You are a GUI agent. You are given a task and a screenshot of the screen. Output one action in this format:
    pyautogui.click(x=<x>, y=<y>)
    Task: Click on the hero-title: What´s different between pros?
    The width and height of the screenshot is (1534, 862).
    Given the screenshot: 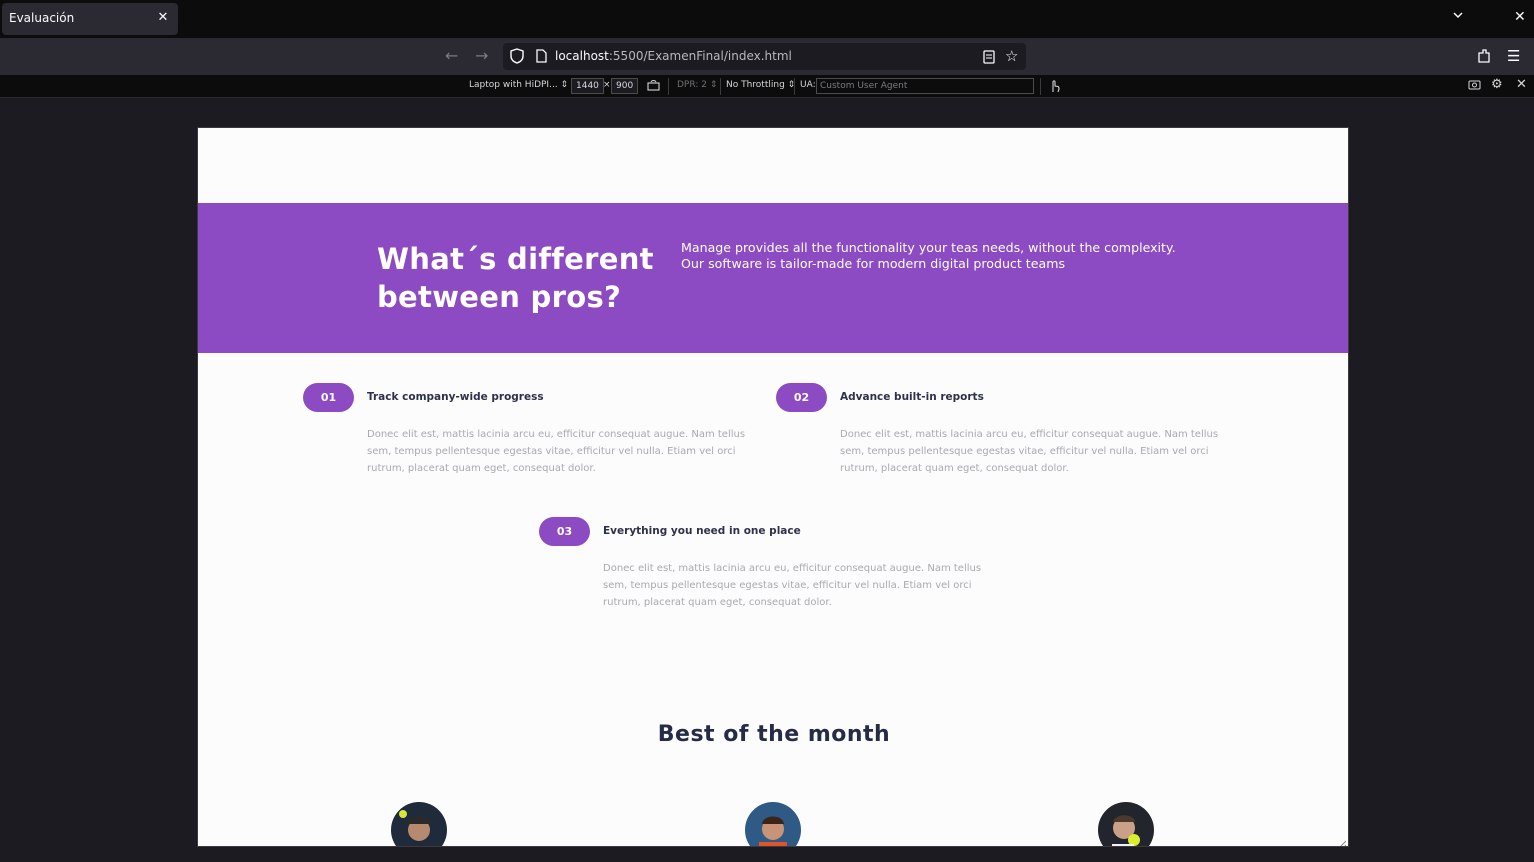 What is the action you would take?
    pyautogui.click(x=515, y=278)
    